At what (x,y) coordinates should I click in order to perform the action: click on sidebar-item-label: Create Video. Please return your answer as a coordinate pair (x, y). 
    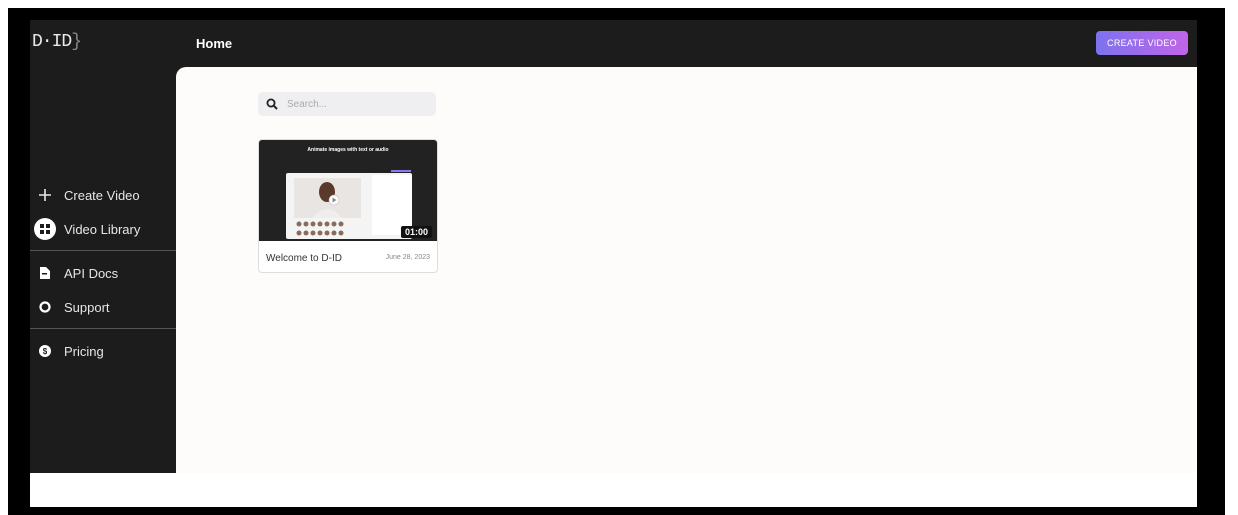
    Looking at the image, I should click on (102, 195).